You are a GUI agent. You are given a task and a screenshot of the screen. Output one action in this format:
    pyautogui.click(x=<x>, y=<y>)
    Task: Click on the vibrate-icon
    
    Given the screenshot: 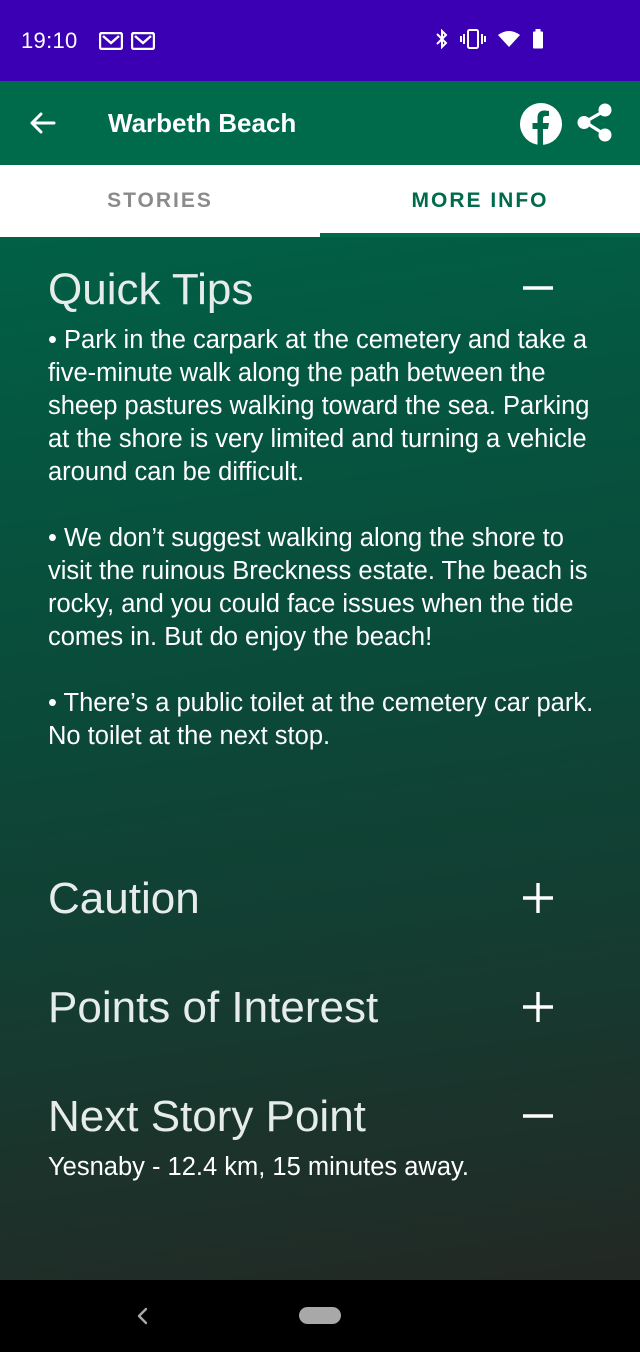 What is the action you would take?
    pyautogui.click(x=473, y=41)
    